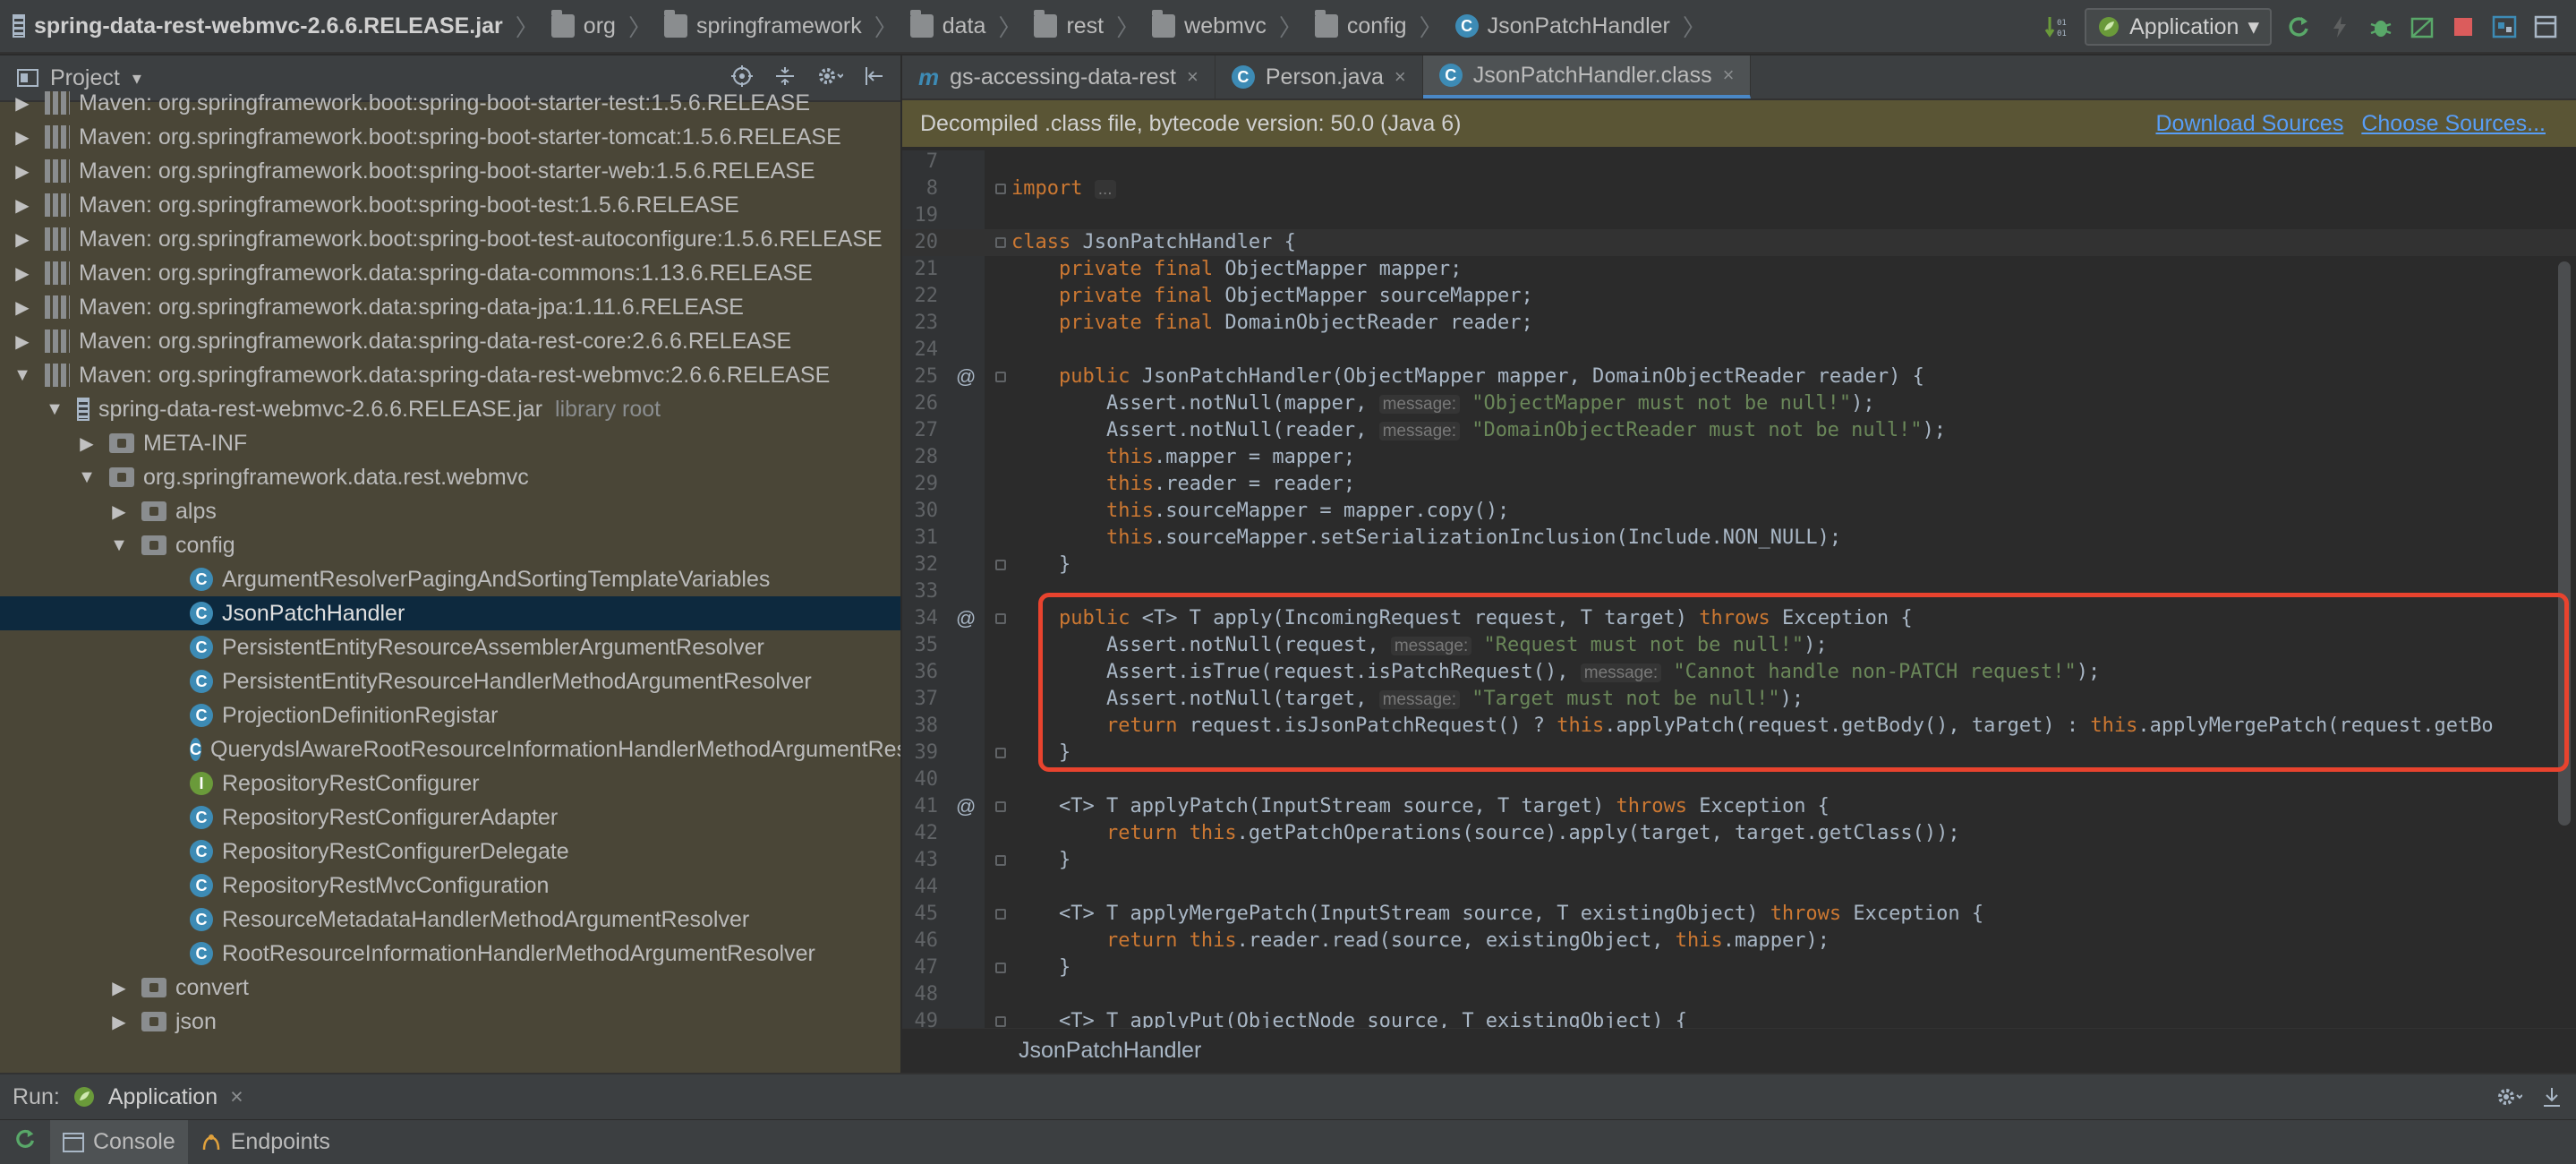 The width and height of the screenshot is (2576, 1164). Describe the element at coordinates (2381, 27) in the screenshot. I see `debug-icon` at that location.